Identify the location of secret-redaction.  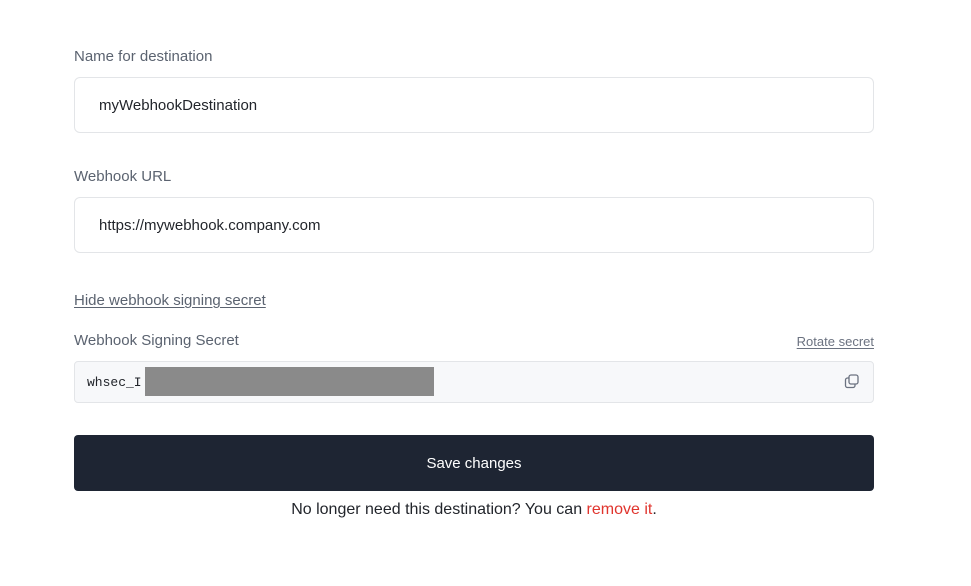
(289, 381).